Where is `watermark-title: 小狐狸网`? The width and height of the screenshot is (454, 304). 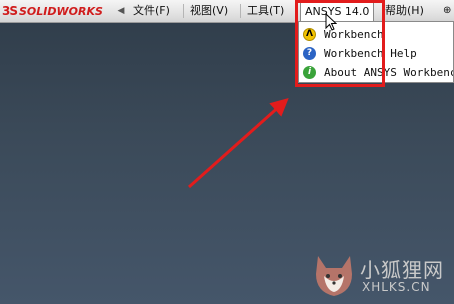
watermark-title: 小狐狸网 is located at coordinates (402, 270).